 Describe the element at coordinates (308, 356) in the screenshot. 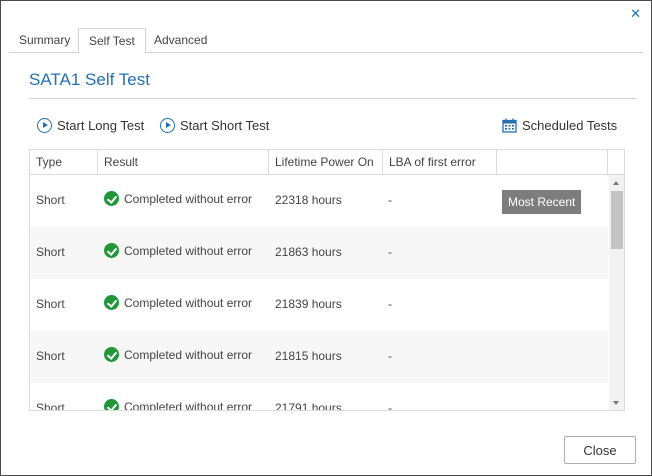

I see `cell-power-on: 21815 hours` at that location.